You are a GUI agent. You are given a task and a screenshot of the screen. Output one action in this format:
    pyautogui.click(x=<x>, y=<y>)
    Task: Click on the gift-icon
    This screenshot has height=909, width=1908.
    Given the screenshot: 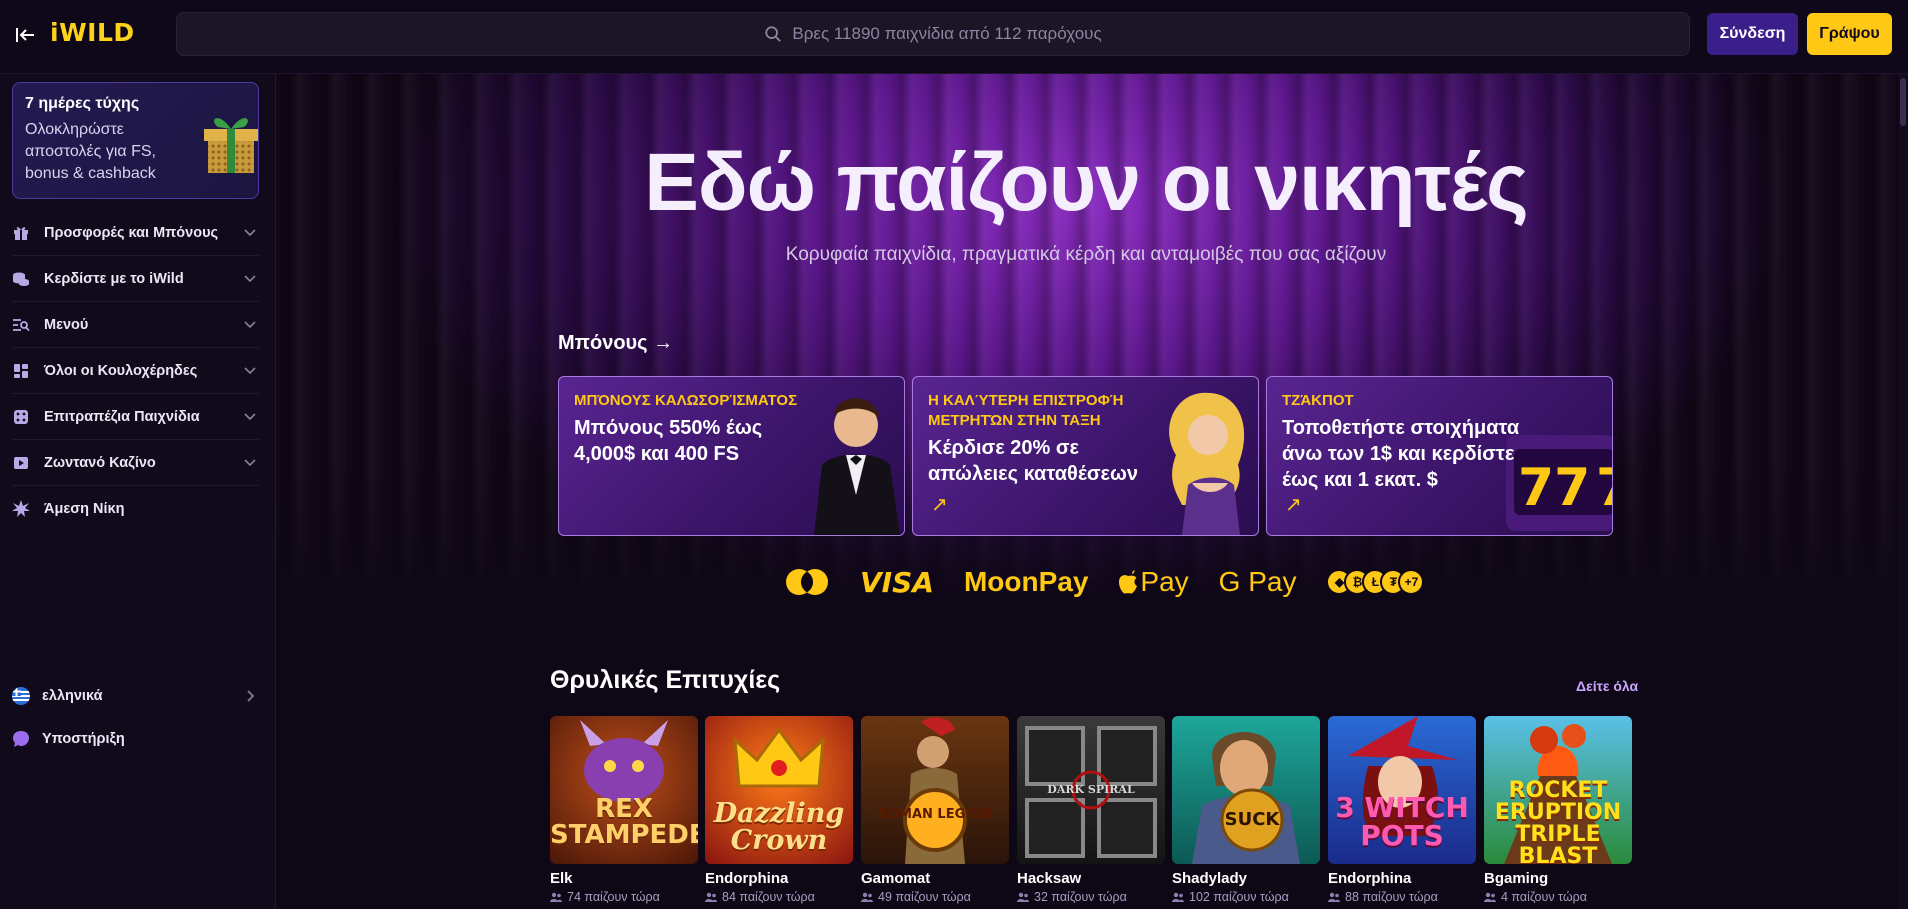 What is the action you would take?
    pyautogui.click(x=21, y=233)
    